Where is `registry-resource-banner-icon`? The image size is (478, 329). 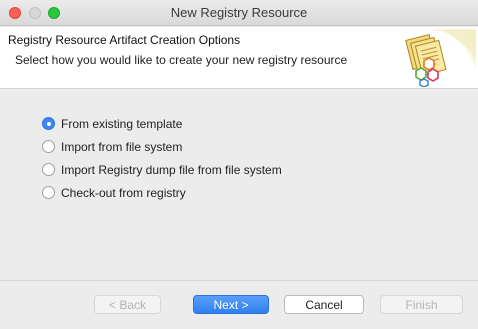
registry-resource-banner-icon is located at coordinates (440, 58).